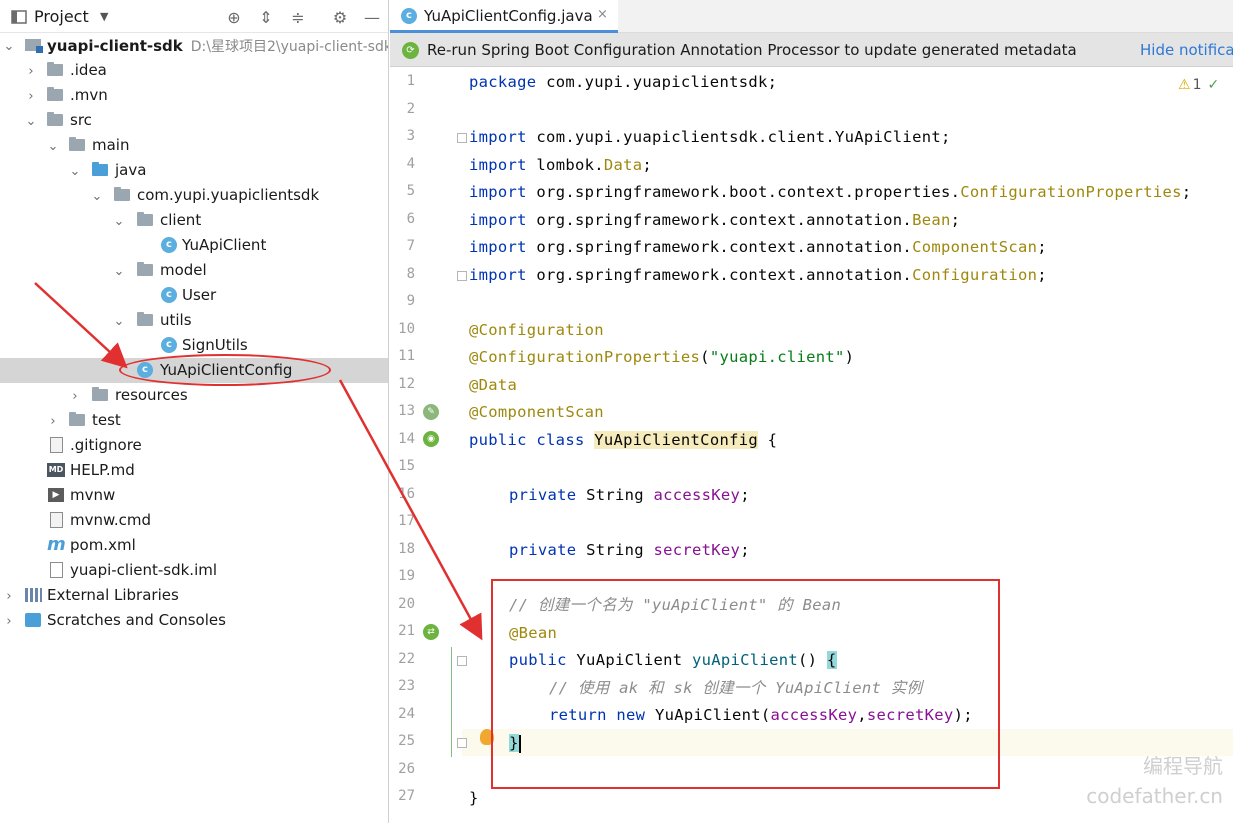 The height and width of the screenshot is (823, 1233). What do you see at coordinates (340, 17) in the screenshot?
I see `gear-icon: ⚙` at bounding box center [340, 17].